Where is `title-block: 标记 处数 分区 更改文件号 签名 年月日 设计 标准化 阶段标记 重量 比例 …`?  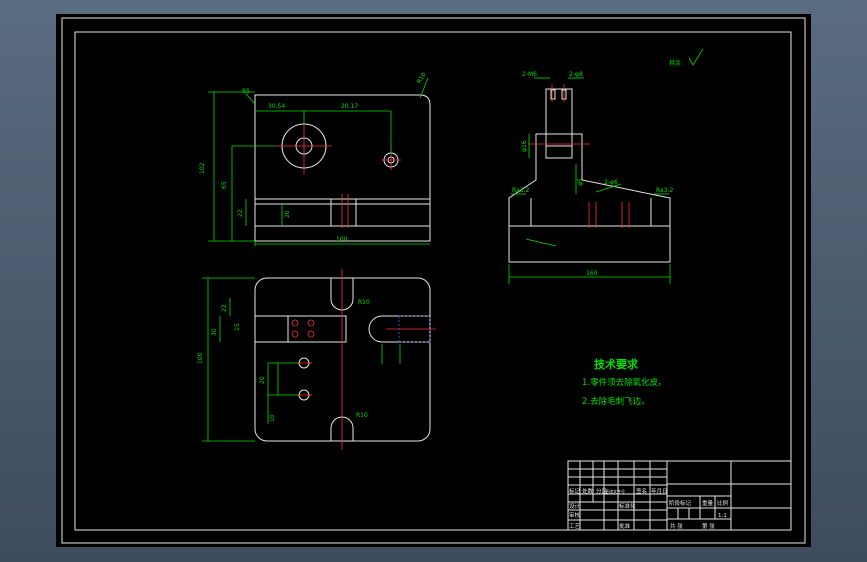 title-block: 标记 处数 分区 更改文件号 签名 年月日 设计 标准化 阶段标记 重量 比例 … is located at coordinates (679, 495).